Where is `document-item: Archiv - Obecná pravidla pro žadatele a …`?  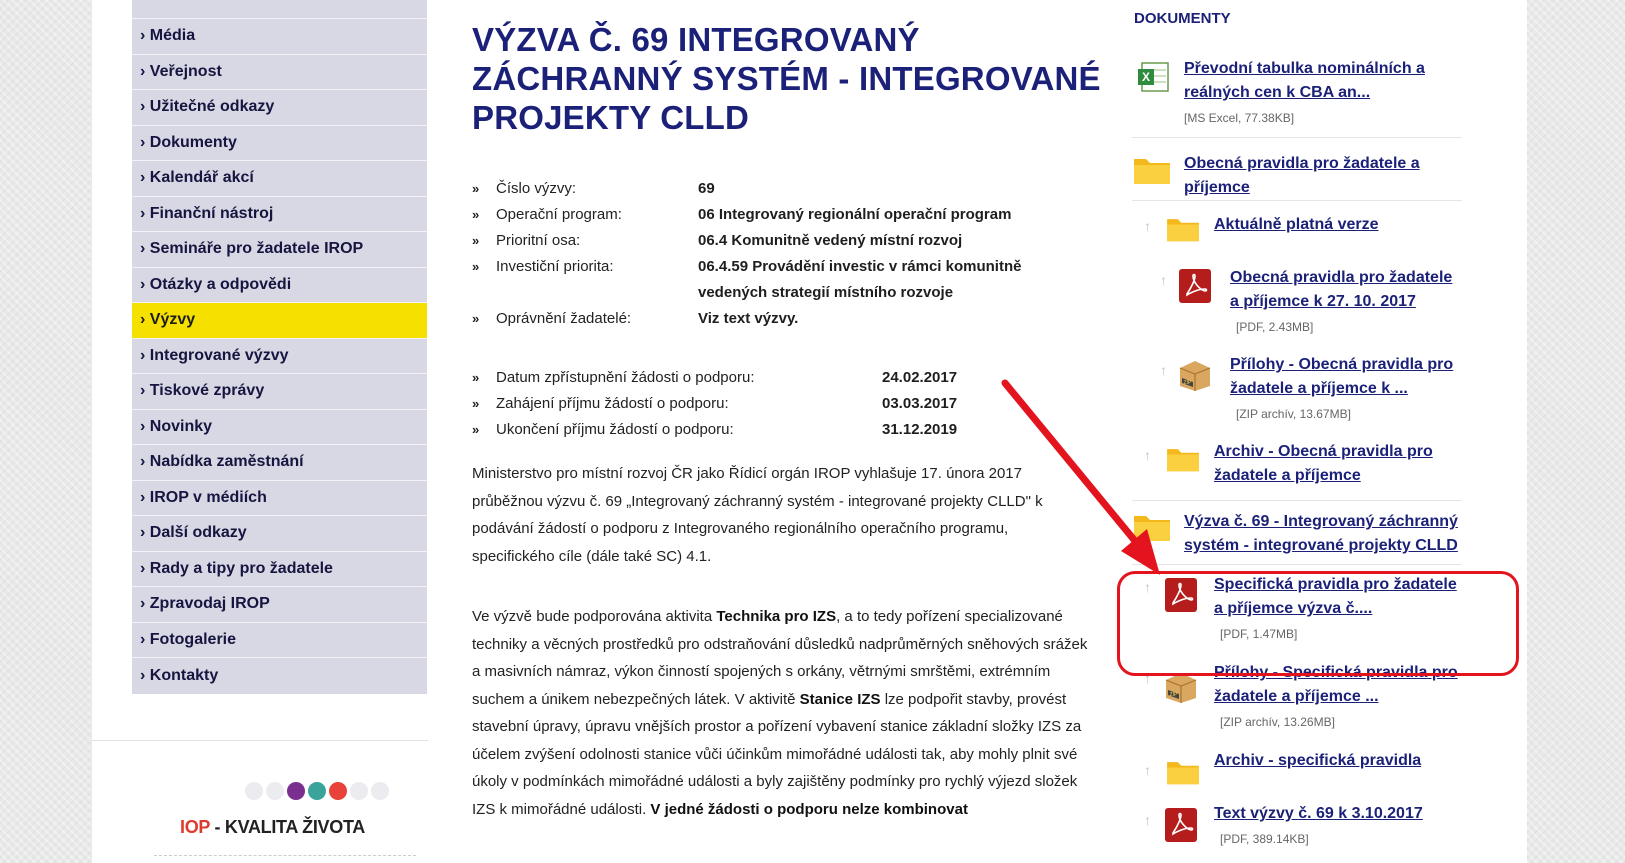 document-item: Archiv - Obecná pravidla pro žadatele a … is located at coordinates (1334, 464).